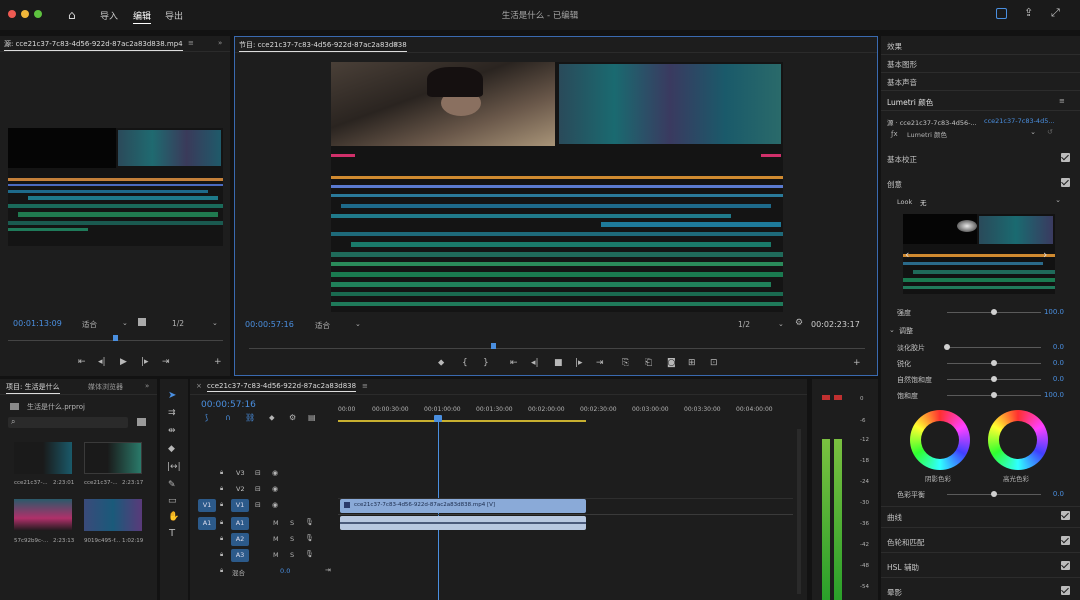  Describe the element at coordinates (172, 396) in the screenshot. I see `selection-tool-icon: ➤` at that location.